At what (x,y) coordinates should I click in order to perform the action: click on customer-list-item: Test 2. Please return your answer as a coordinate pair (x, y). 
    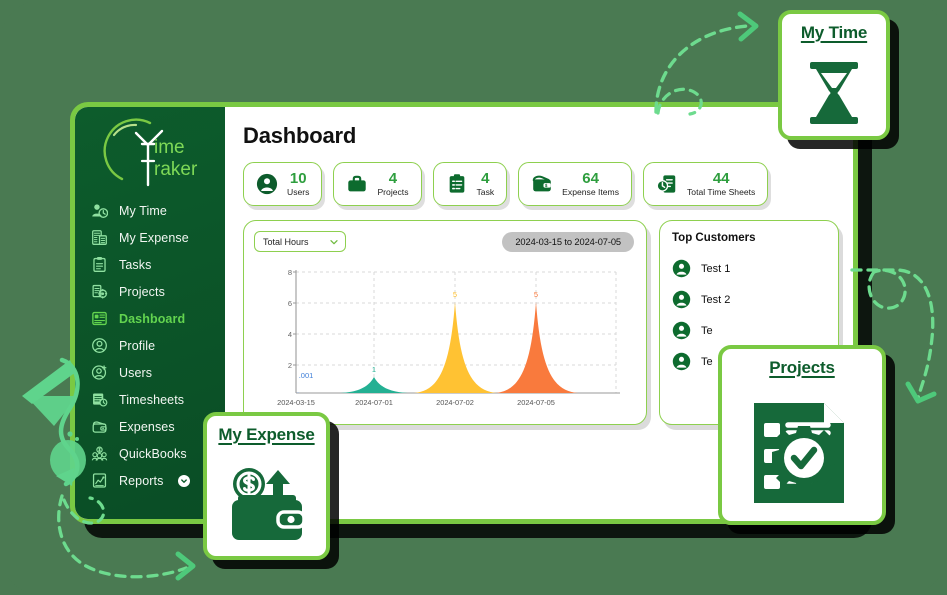
    Looking at the image, I should click on (755, 299).